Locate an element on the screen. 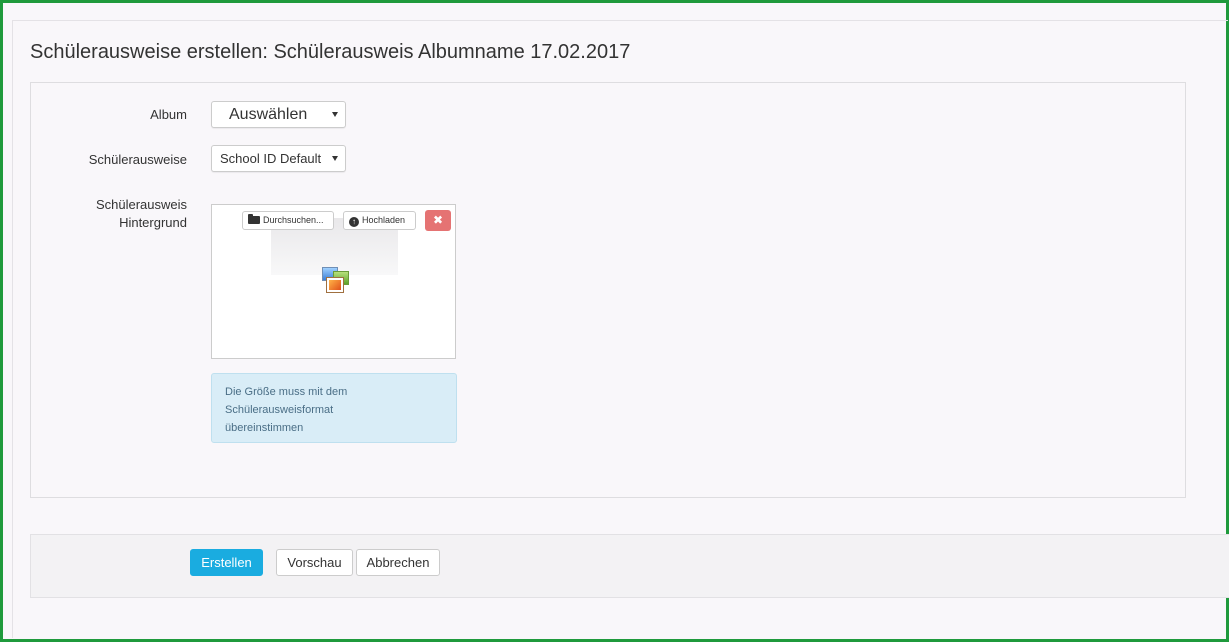  folder-open-icon is located at coordinates (254, 219).